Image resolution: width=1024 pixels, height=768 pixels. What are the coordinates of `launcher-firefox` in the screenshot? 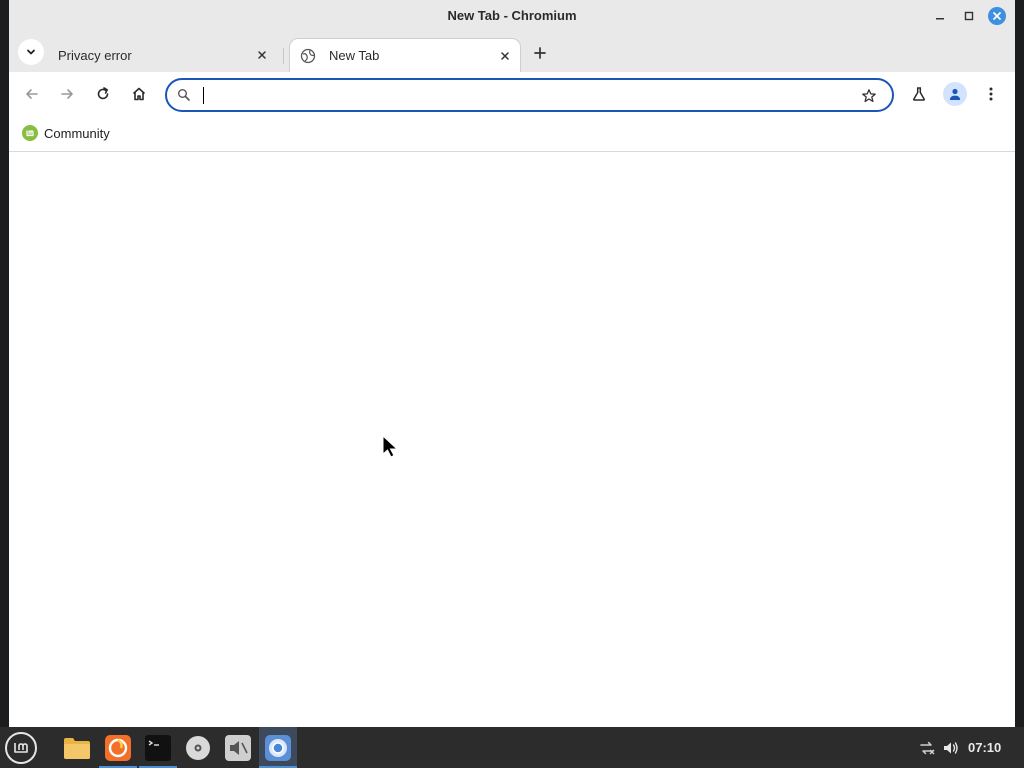 It's located at (118, 747).